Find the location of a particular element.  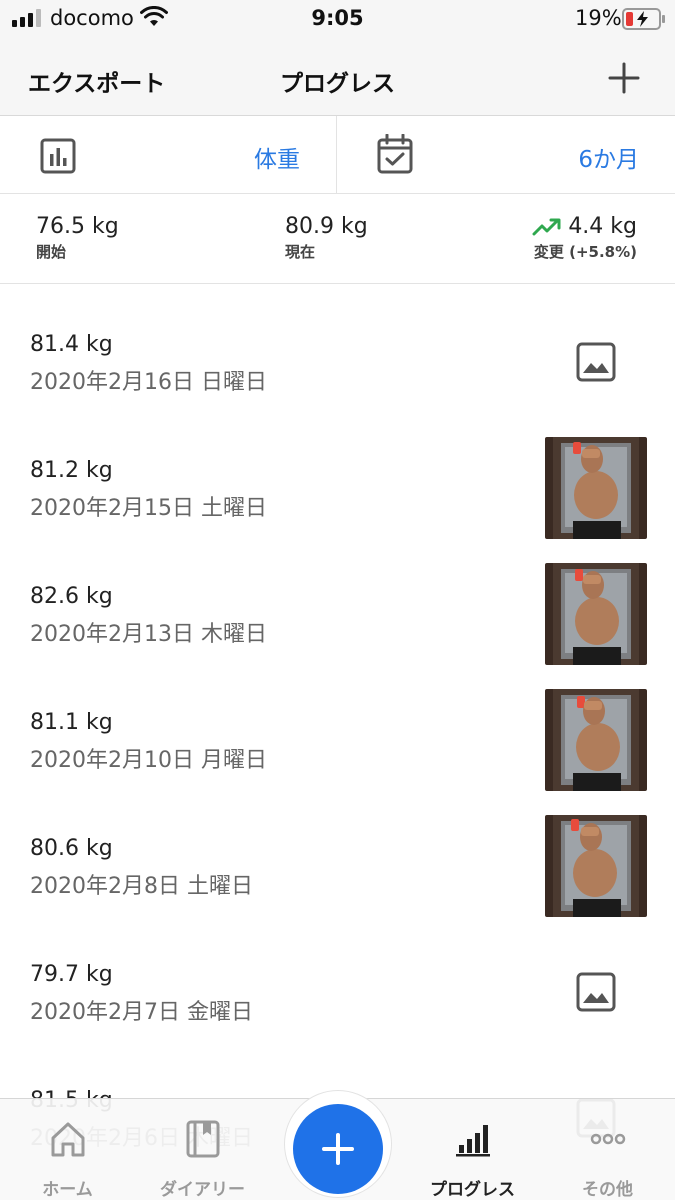

tab-progress: プログレス is located at coordinates (472, 1149).